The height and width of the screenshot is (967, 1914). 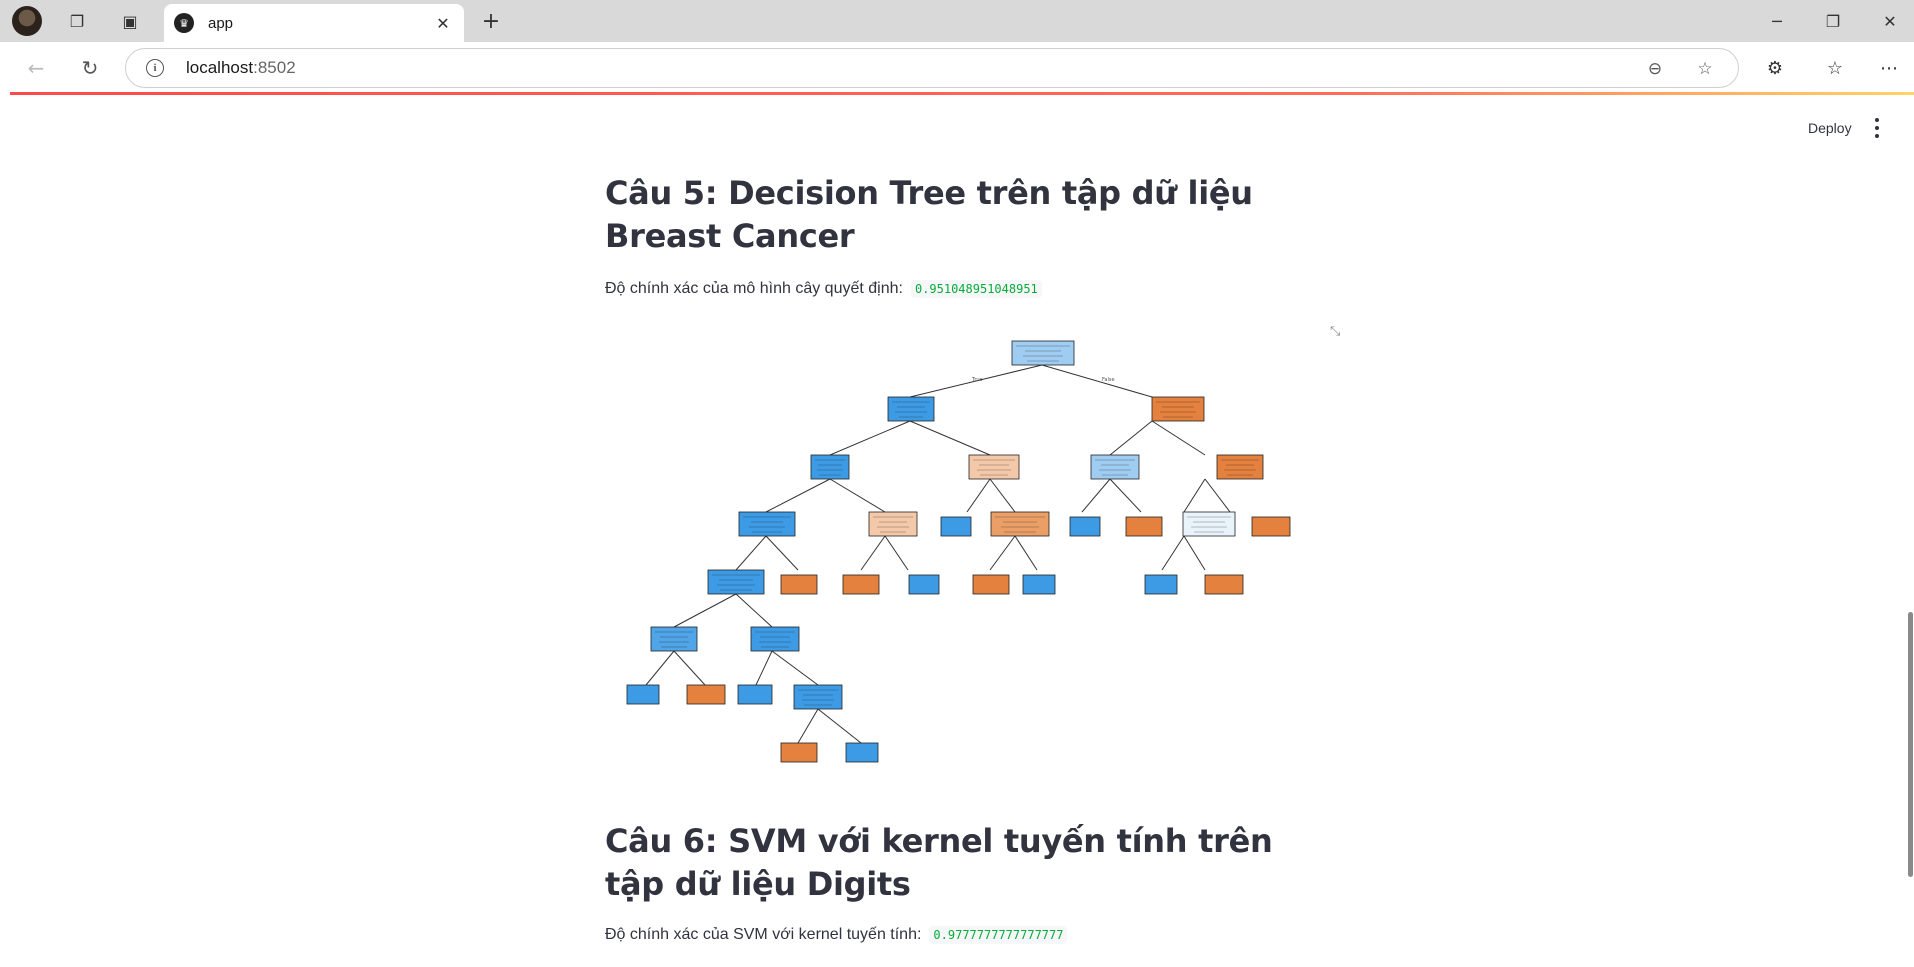 What do you see at coordinates (977, 380) in the screenshot?
I see `edge-true-label: True` at bounding box center [977, 380].